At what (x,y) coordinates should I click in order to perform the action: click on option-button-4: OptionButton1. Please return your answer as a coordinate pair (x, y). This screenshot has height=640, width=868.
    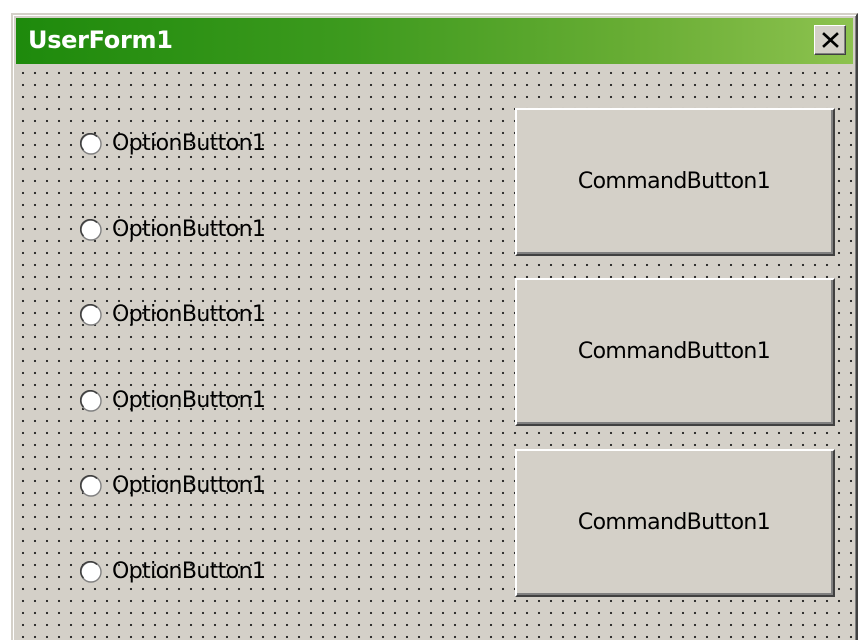
    Looking at the image, I should click on (193, 401).